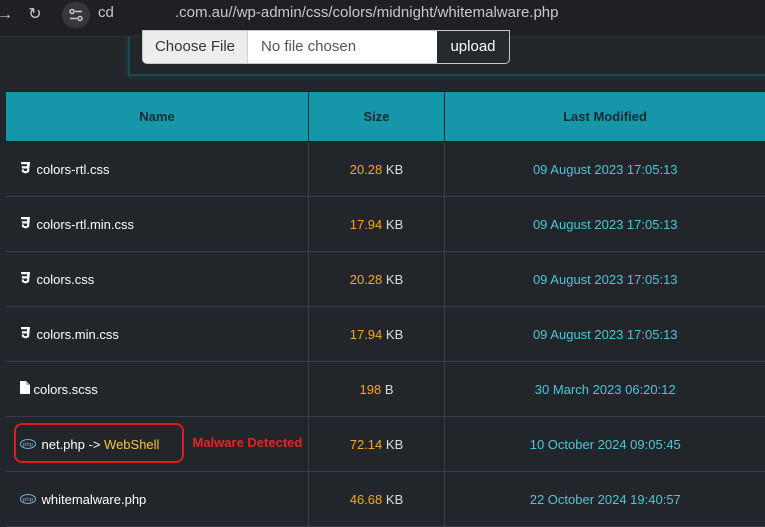 Image resolution: width=765 pixels, height=527 pixels. Describe the element at coordinates (605, 444) in the screenshot. I see `modified-date: 10 October 2024 09:05:45` at that location.